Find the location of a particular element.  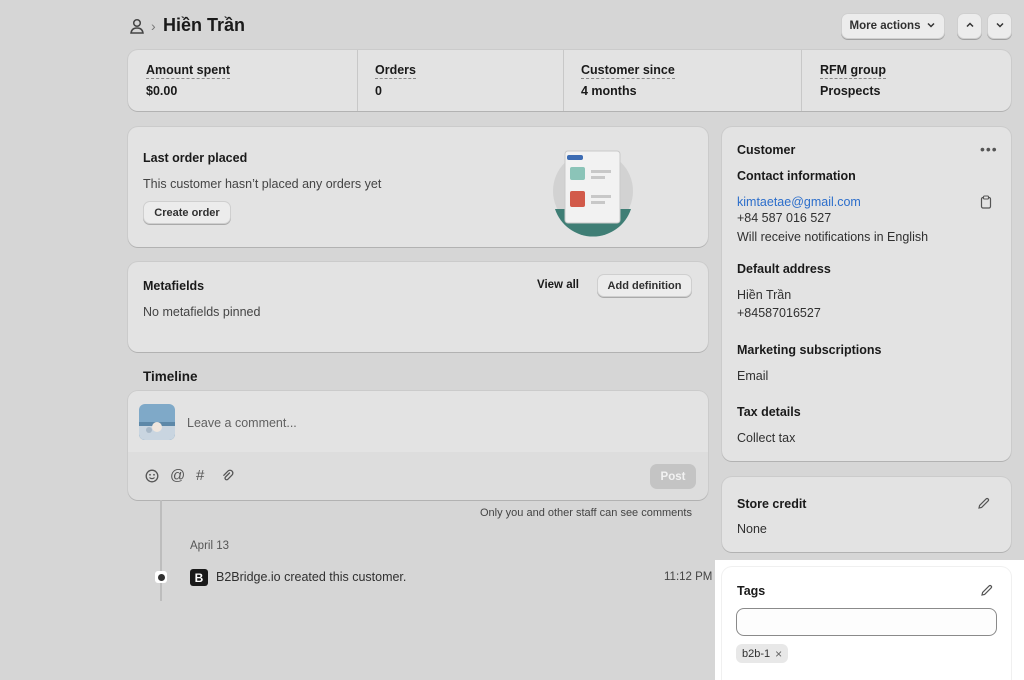

emoji-icon is located at coordinates (152, 477).